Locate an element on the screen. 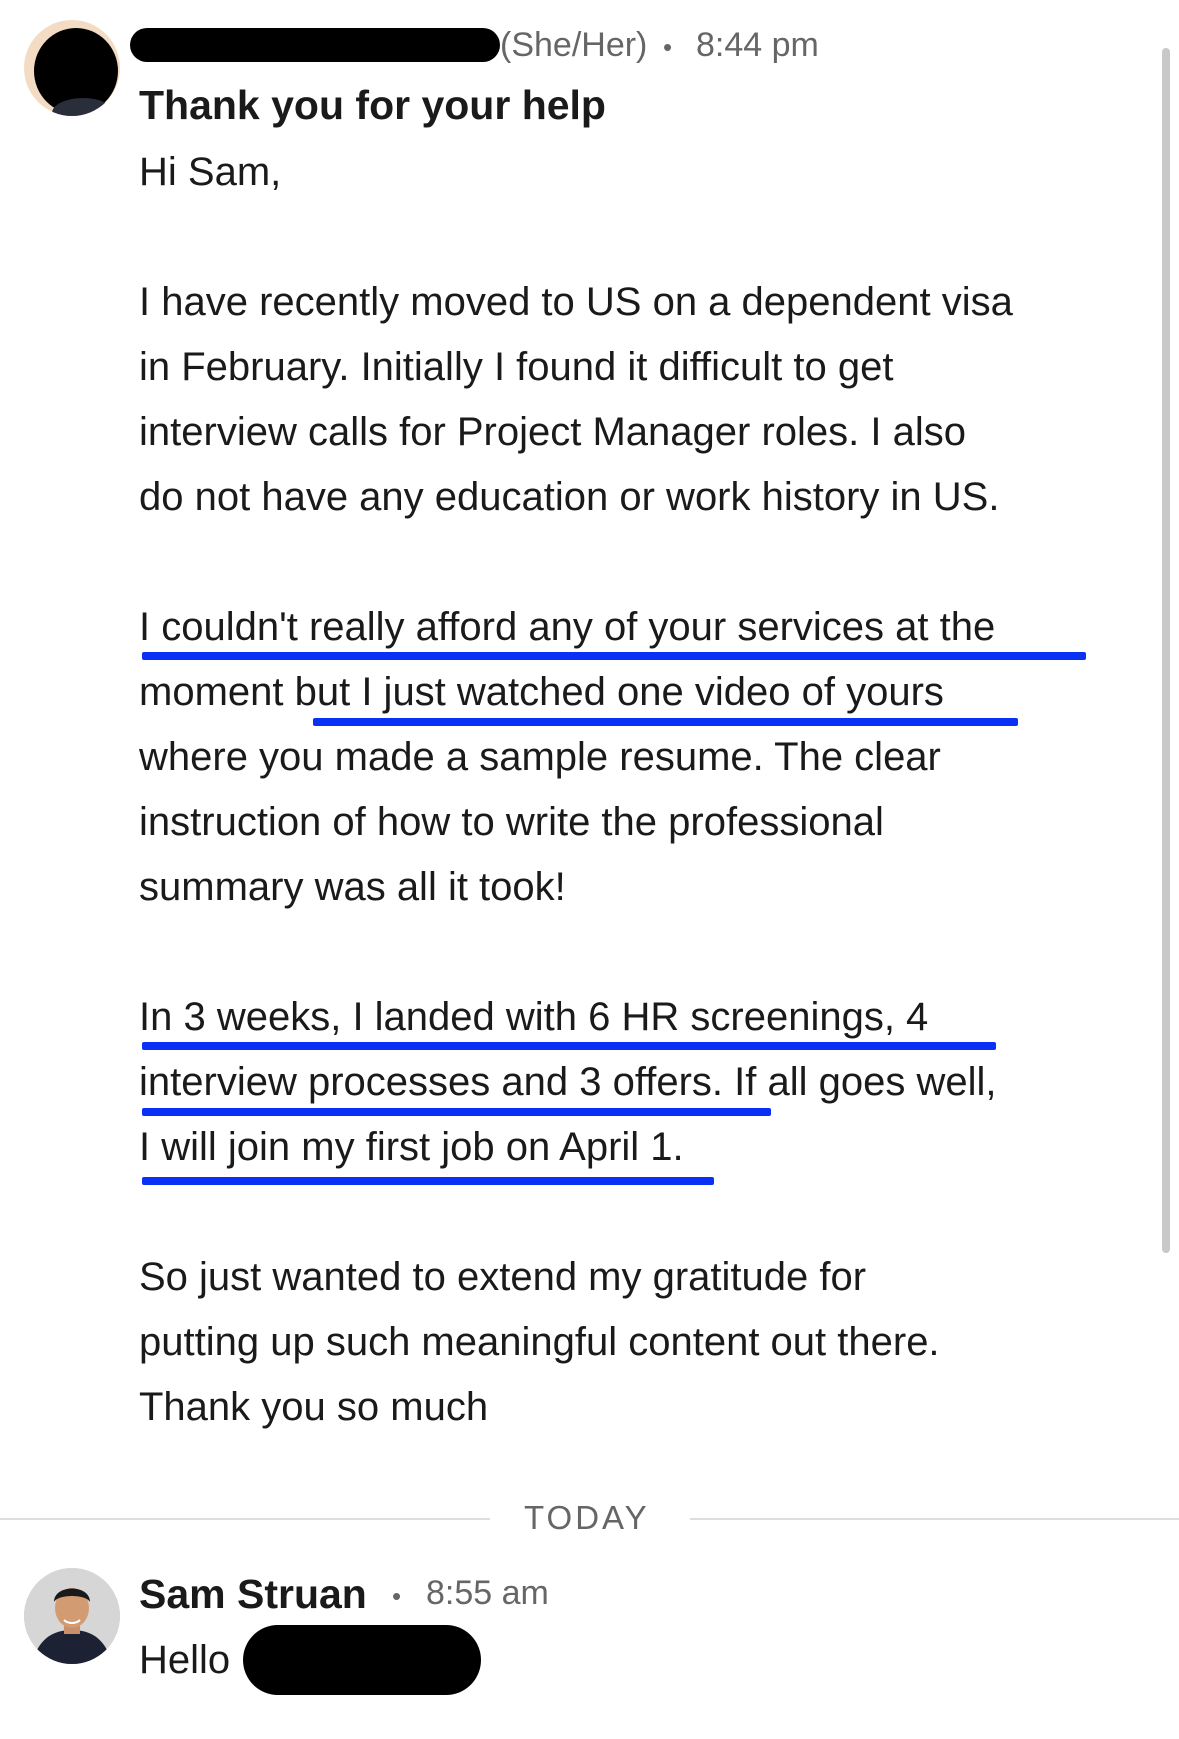  person-photo-icon is located at coordinates (72, 1616).